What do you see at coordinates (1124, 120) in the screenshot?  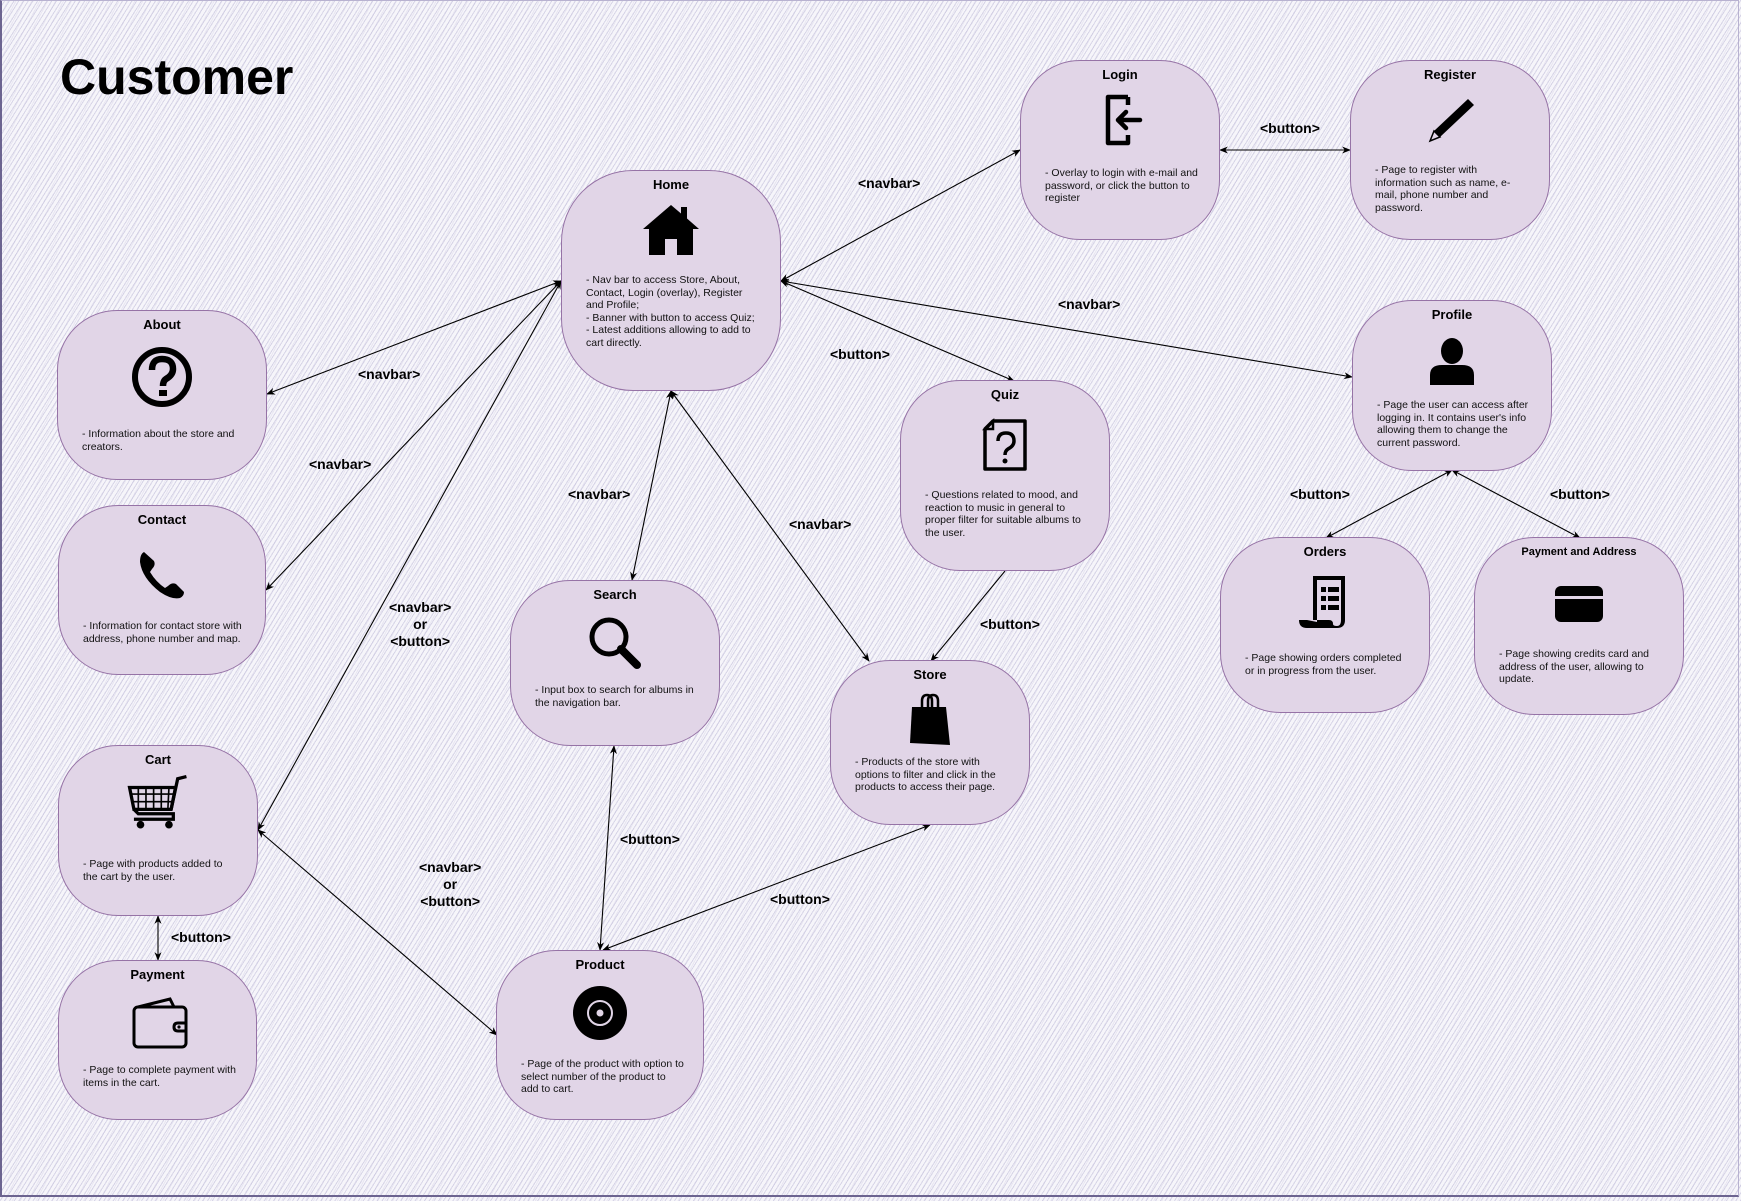 I see `login-icon` at bounding box center [1124, 120].